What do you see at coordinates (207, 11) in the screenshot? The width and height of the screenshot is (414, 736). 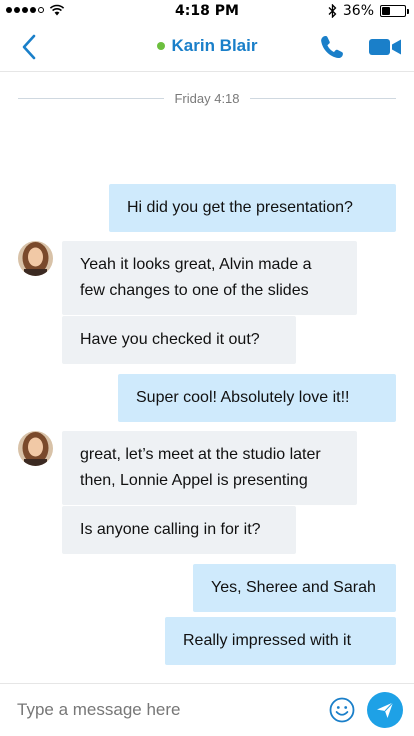 I see `status-bar: 4:18 PM 36%` at bounding box center [207, 11].